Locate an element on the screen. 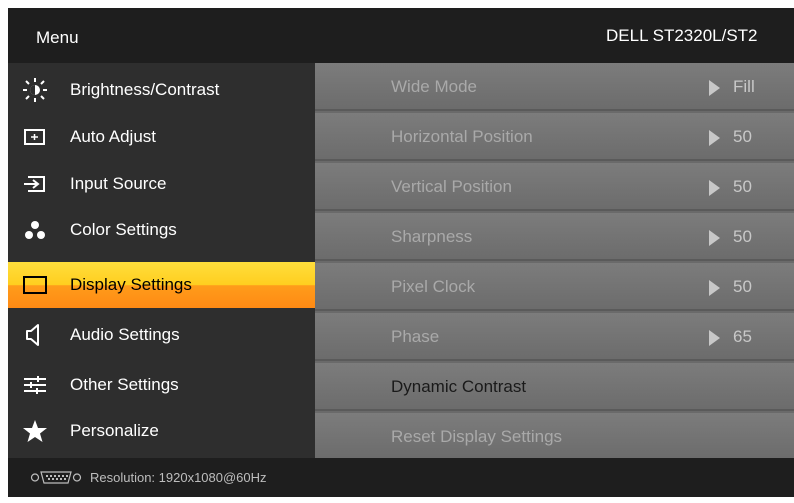 The height and width of the screenshot is (503, 794). option-horizontal-position: Horizontal Position 50 is located at coordinates (554, 137).